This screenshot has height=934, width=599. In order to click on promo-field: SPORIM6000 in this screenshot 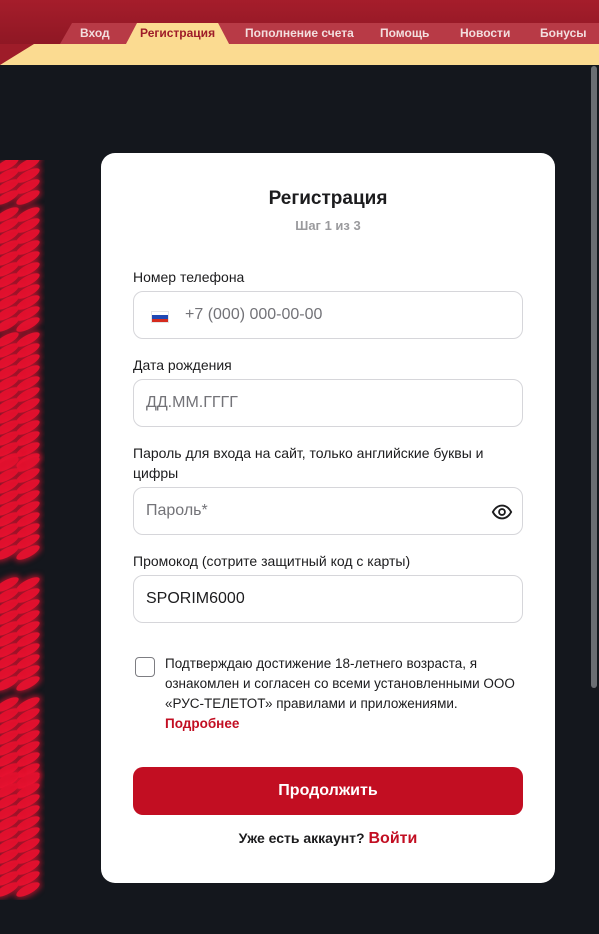, I will do `click(328, 599)`.